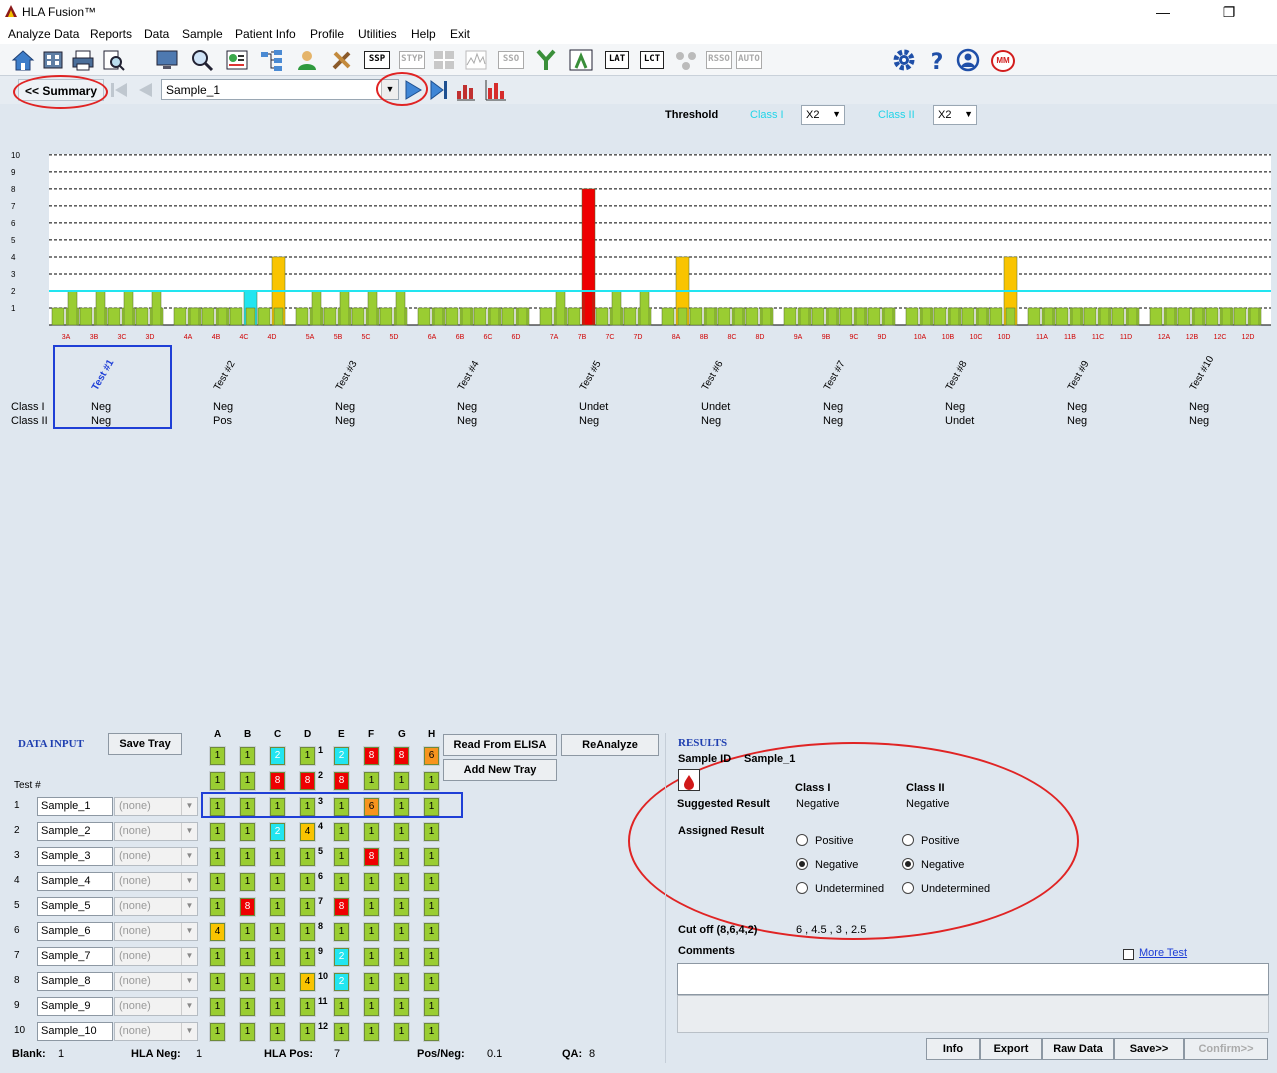  What do you see at coordinates (1213, 387) in the screenshot?
I see `test-column: Test #10 Neg Neg` at bounding box center [1213, 387].